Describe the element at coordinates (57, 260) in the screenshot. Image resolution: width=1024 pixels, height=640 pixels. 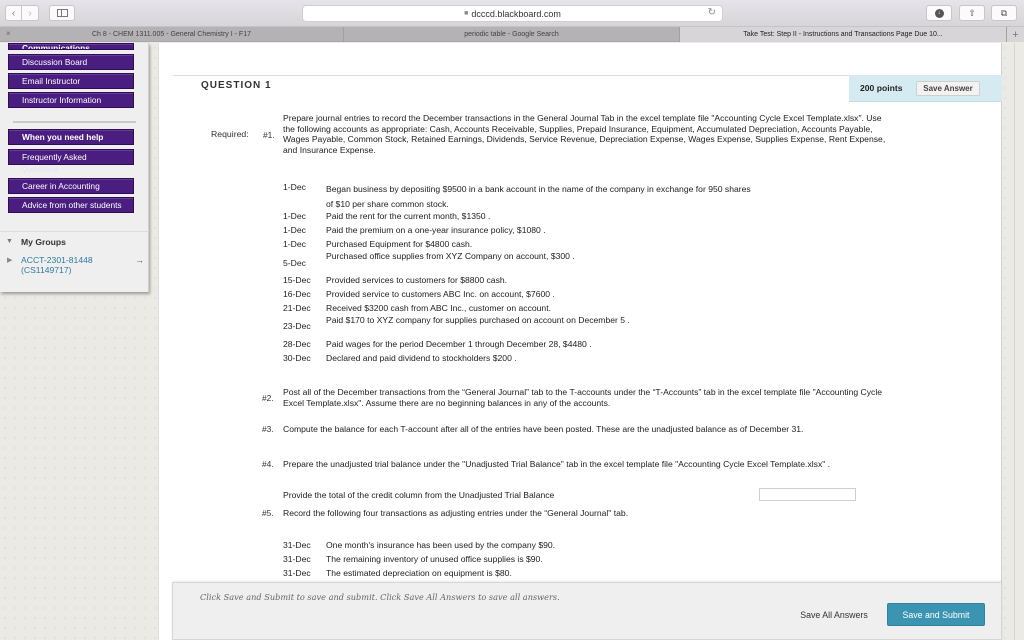
I see `group-name: ACCT-2301-81448` at that location.